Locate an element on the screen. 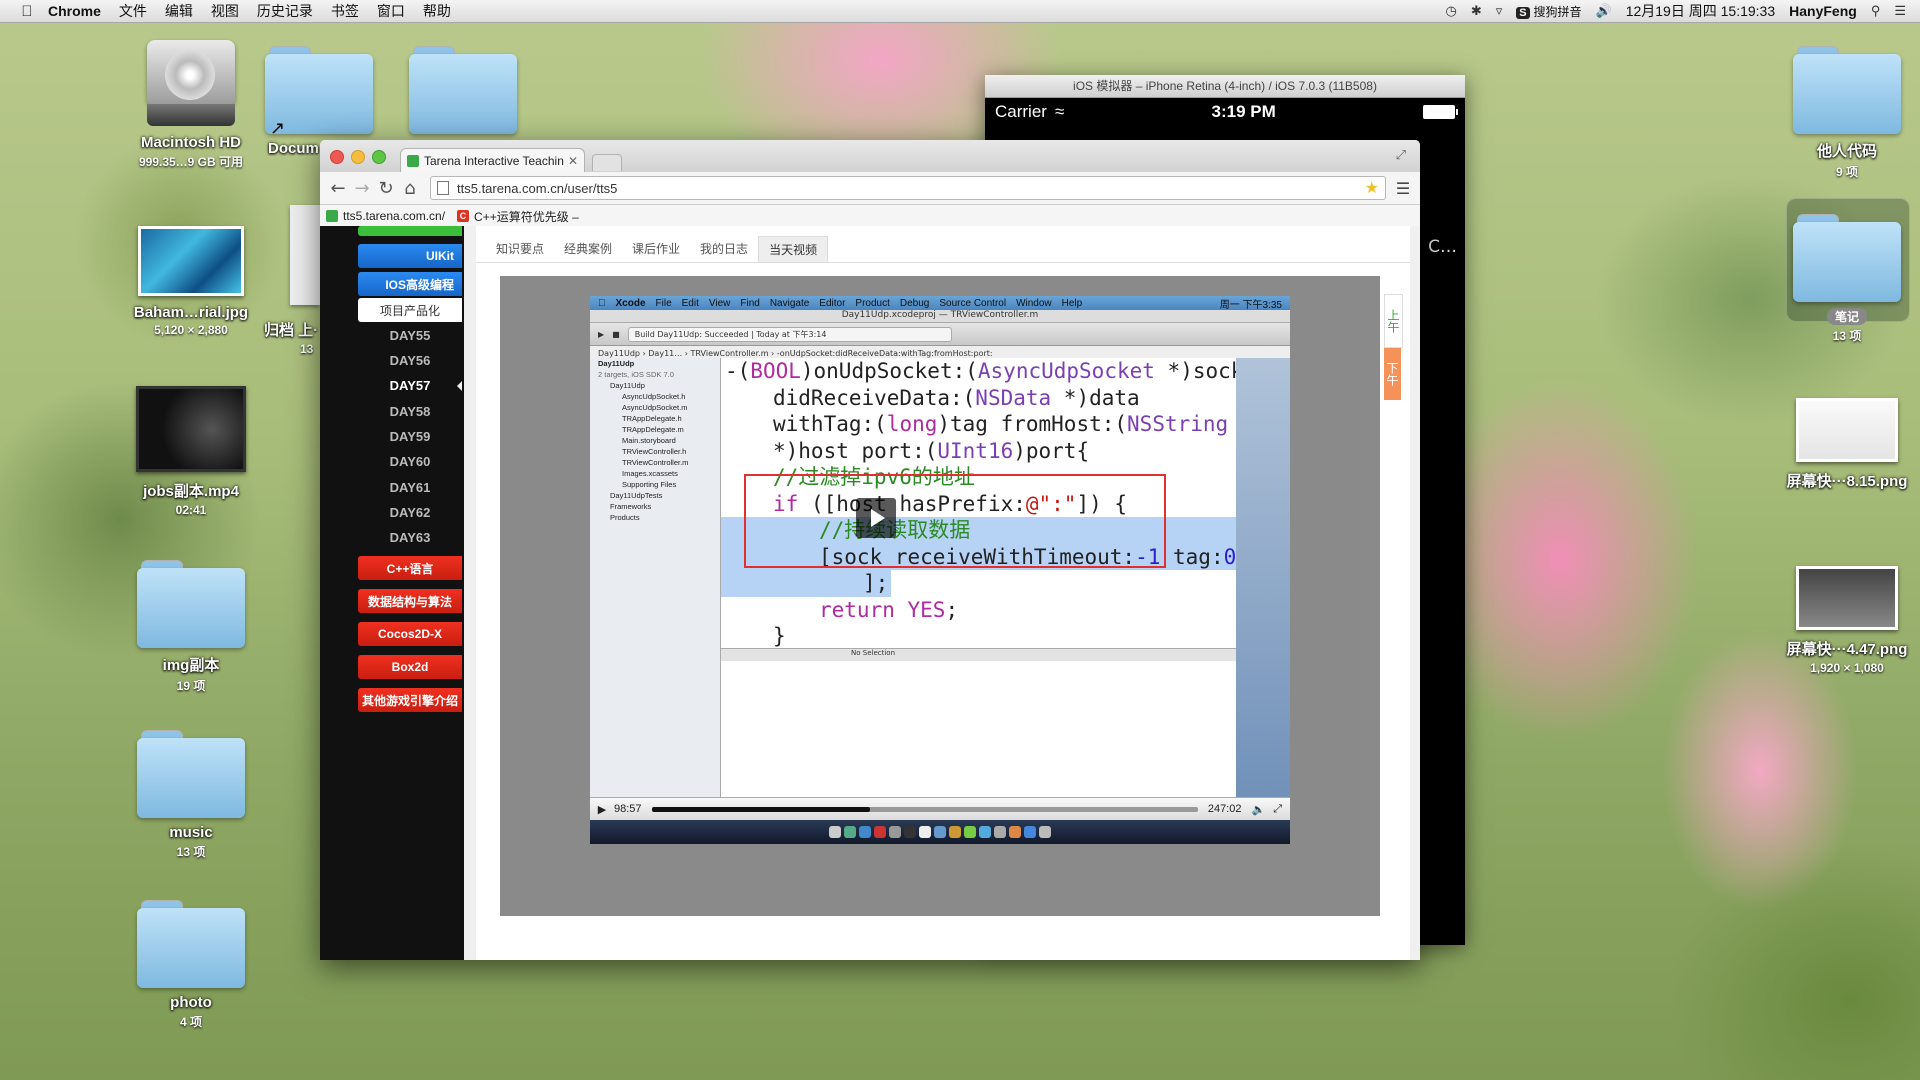 This screenshot has width=1920, height=1080. menu-history: 历史记录 is located at coordinates (285, 11).